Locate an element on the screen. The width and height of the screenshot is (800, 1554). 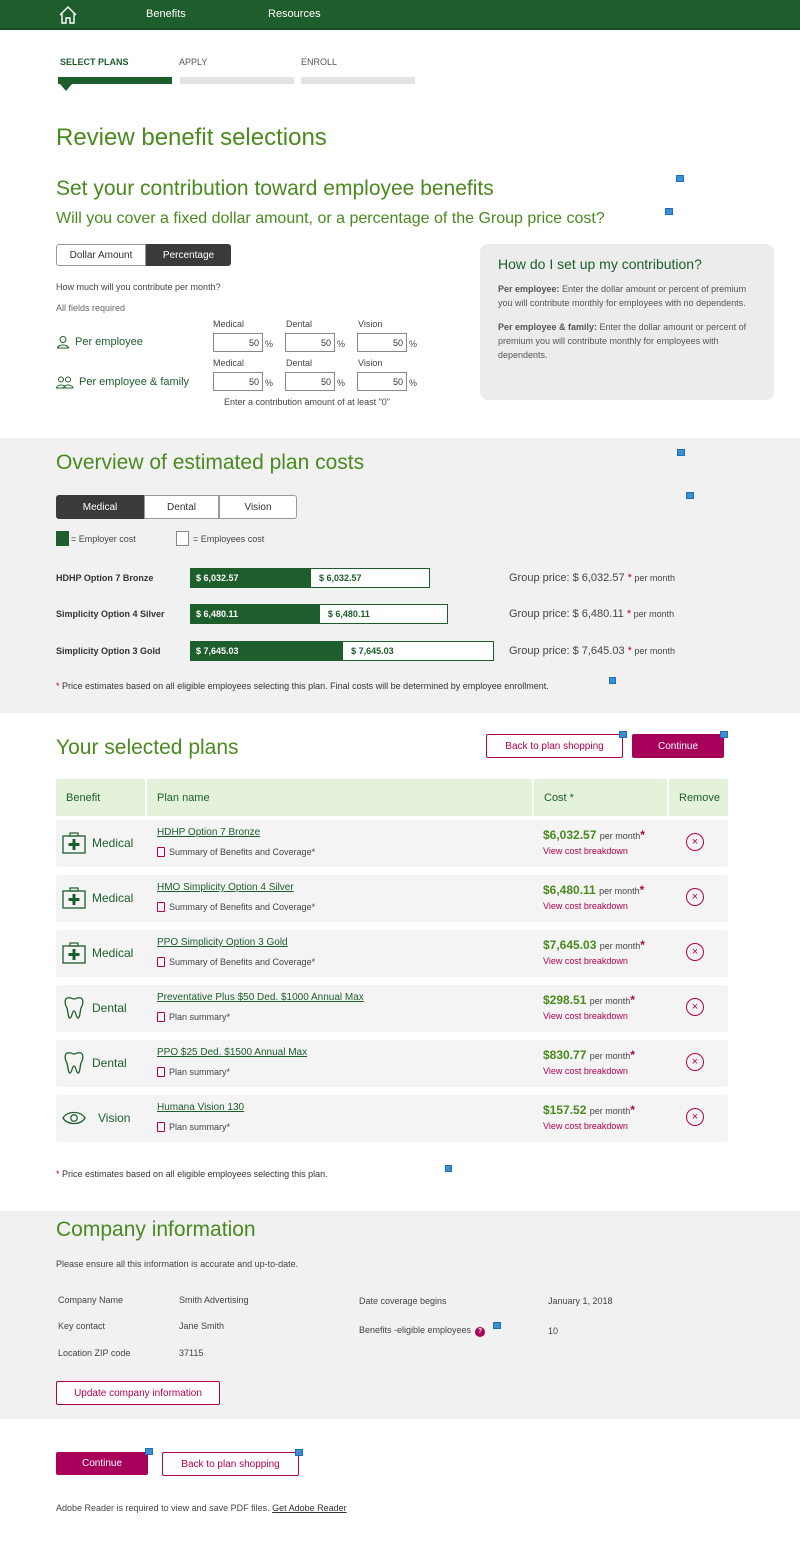
footer-continue-button: Continue is located at coordinates (102, 1463).